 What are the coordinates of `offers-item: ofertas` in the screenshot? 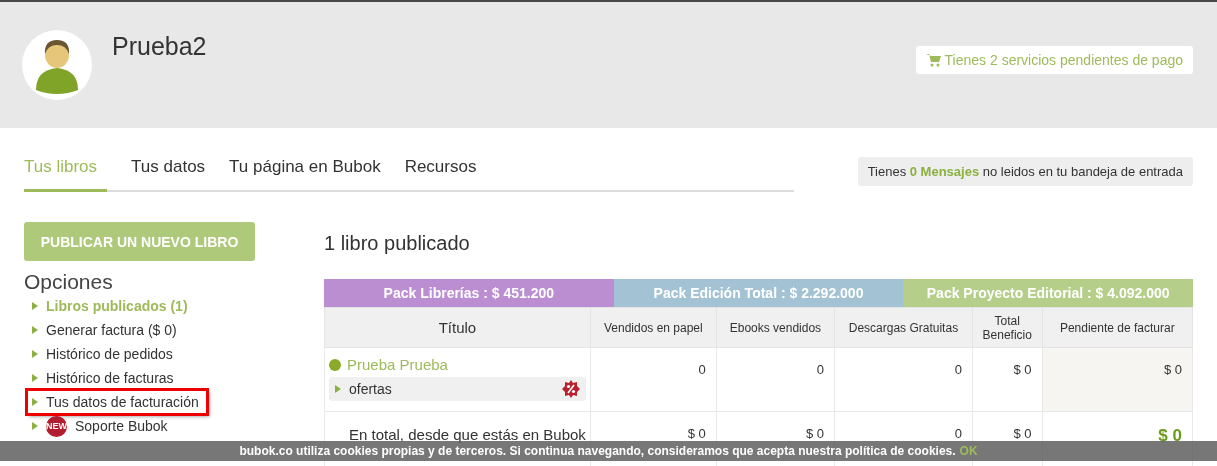 It's located at (457, 389).